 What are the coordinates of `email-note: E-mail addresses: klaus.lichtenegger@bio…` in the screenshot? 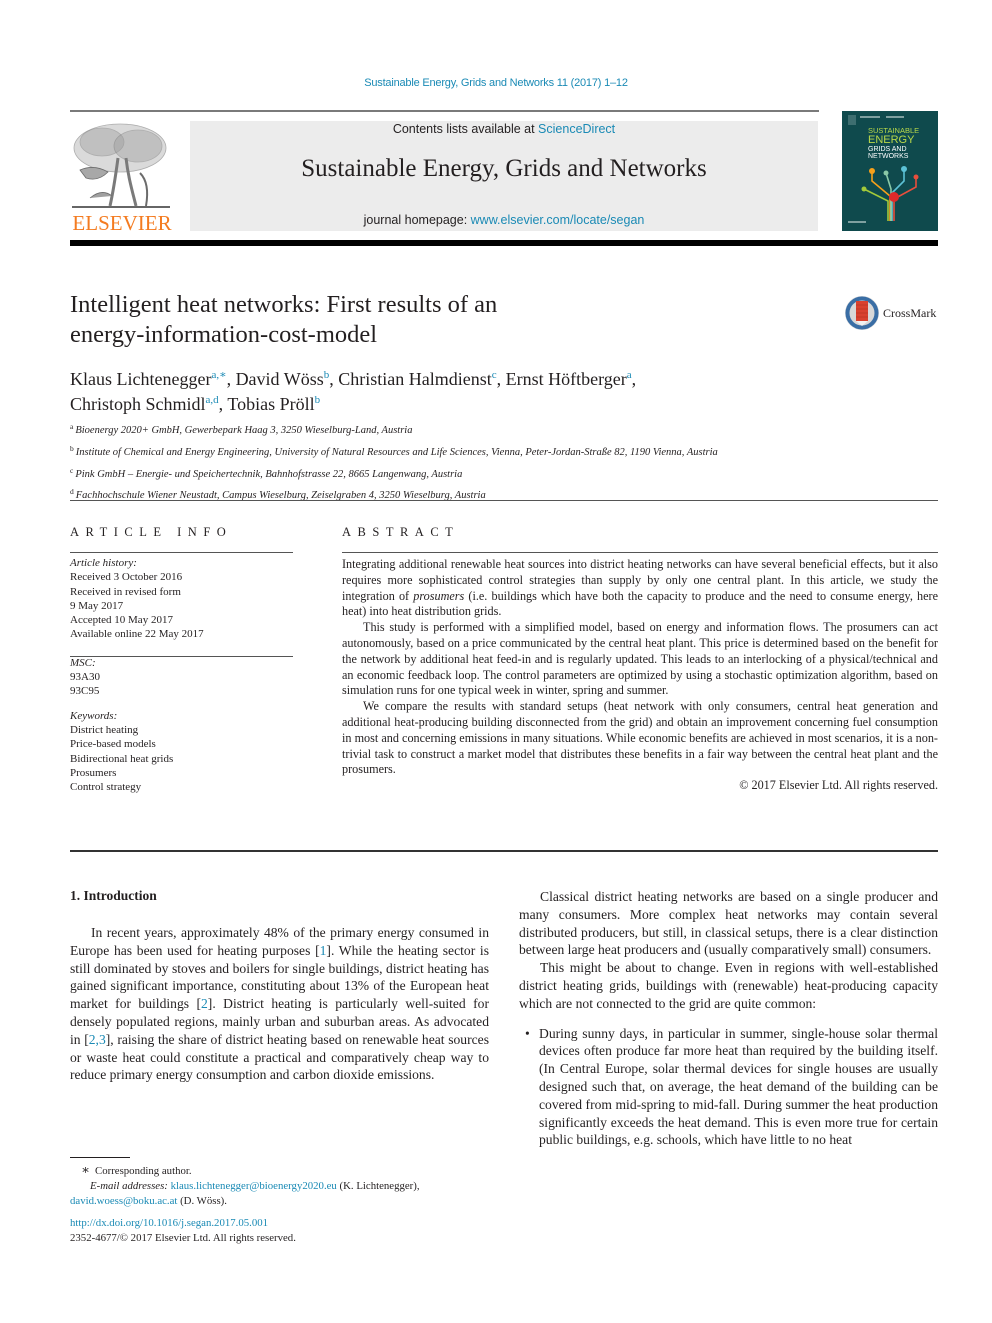 It's located at (255, 1186).